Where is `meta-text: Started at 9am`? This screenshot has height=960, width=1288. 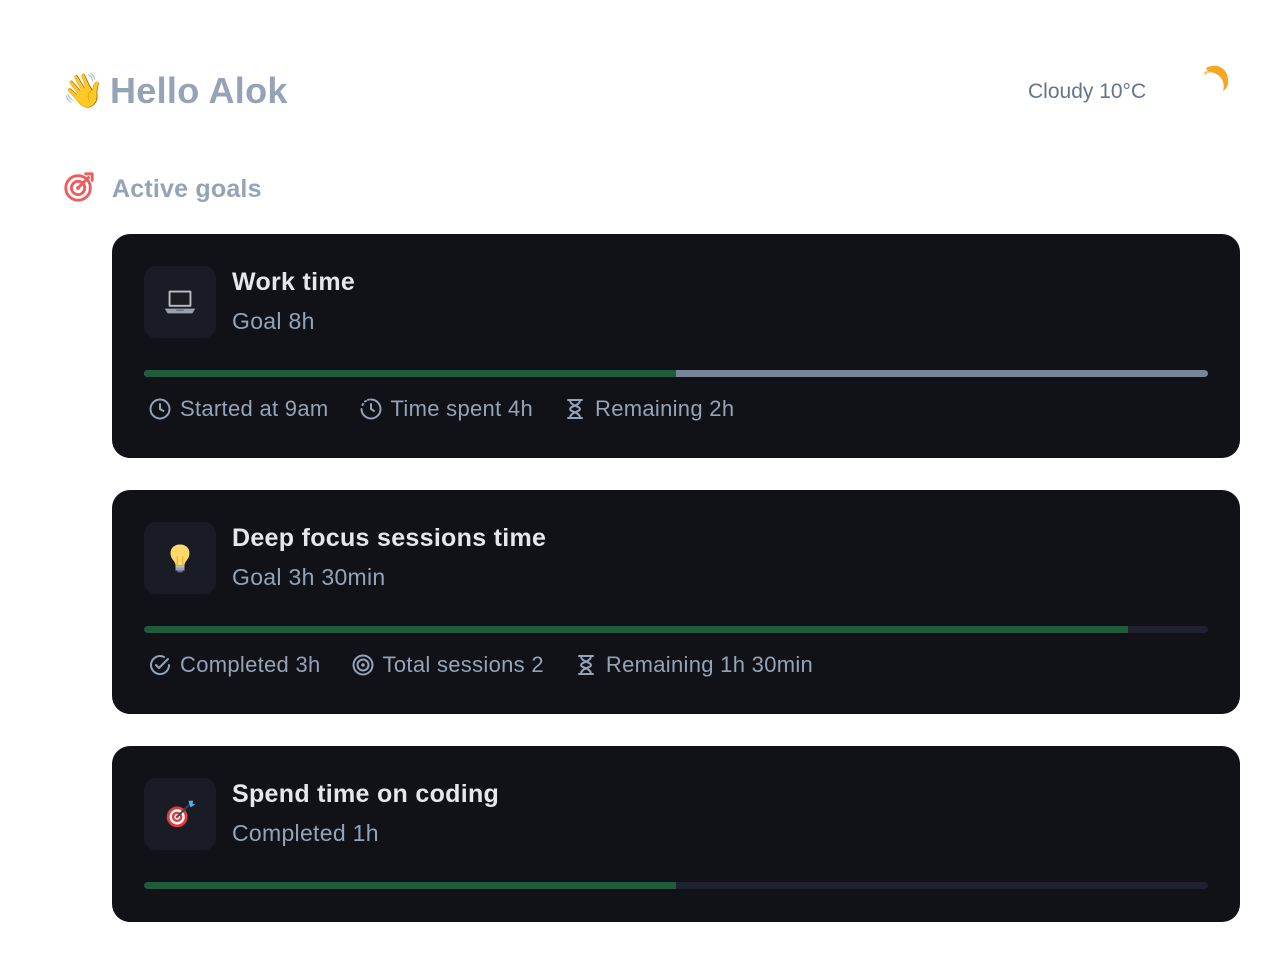 meta-text: Started at 9am is located at coordinates (254, 408).